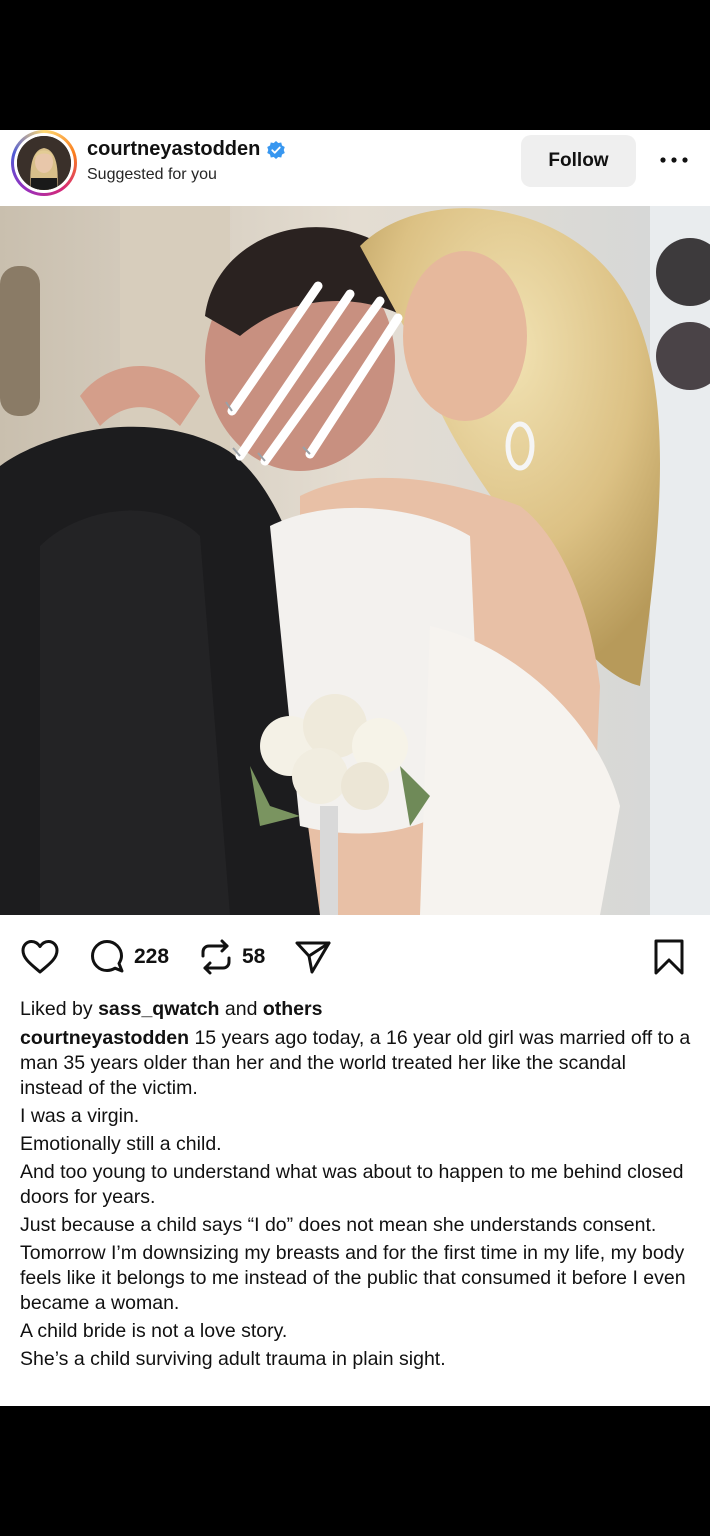 The height and width of the screenshot is (1536, 710). I want to click on reposts-count: 58, so click(254, 956).